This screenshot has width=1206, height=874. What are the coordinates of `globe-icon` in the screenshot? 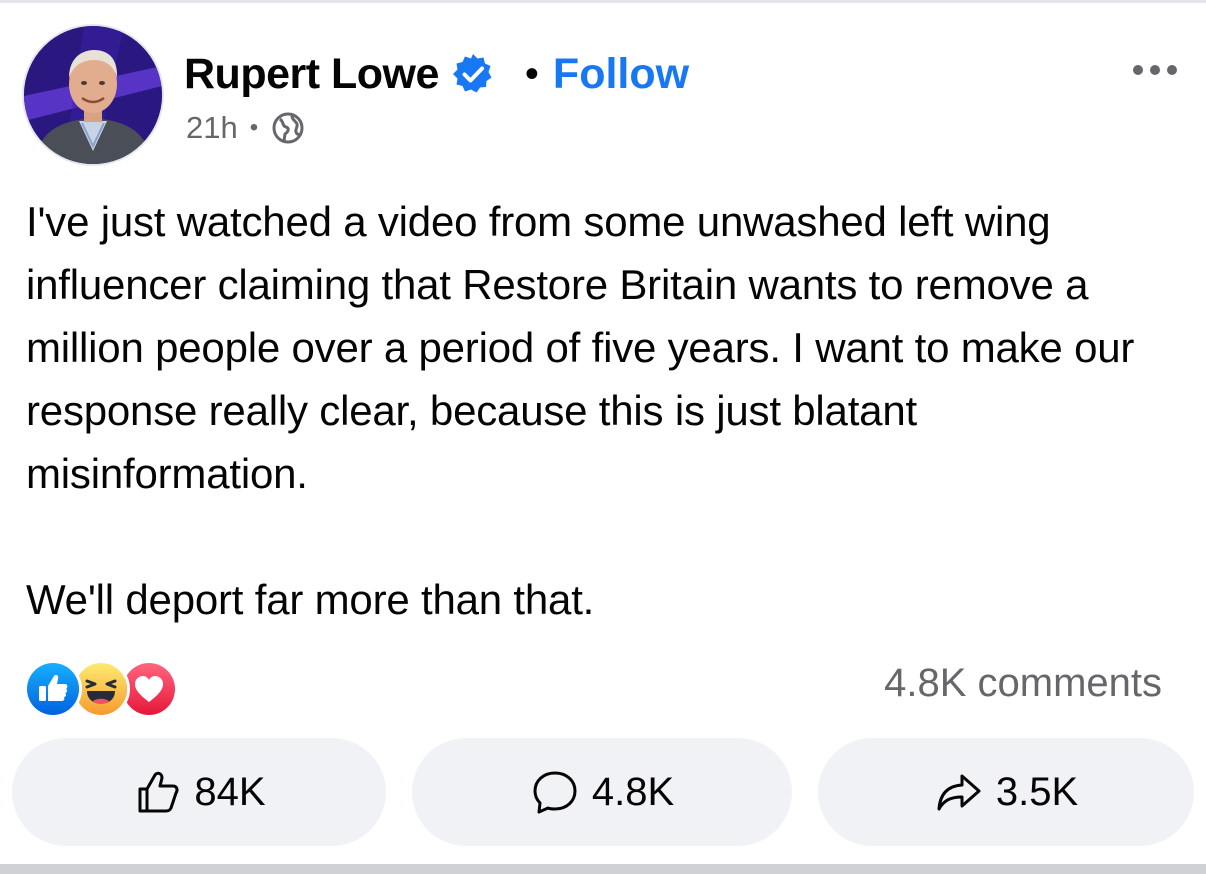 It's located at (288, 128).